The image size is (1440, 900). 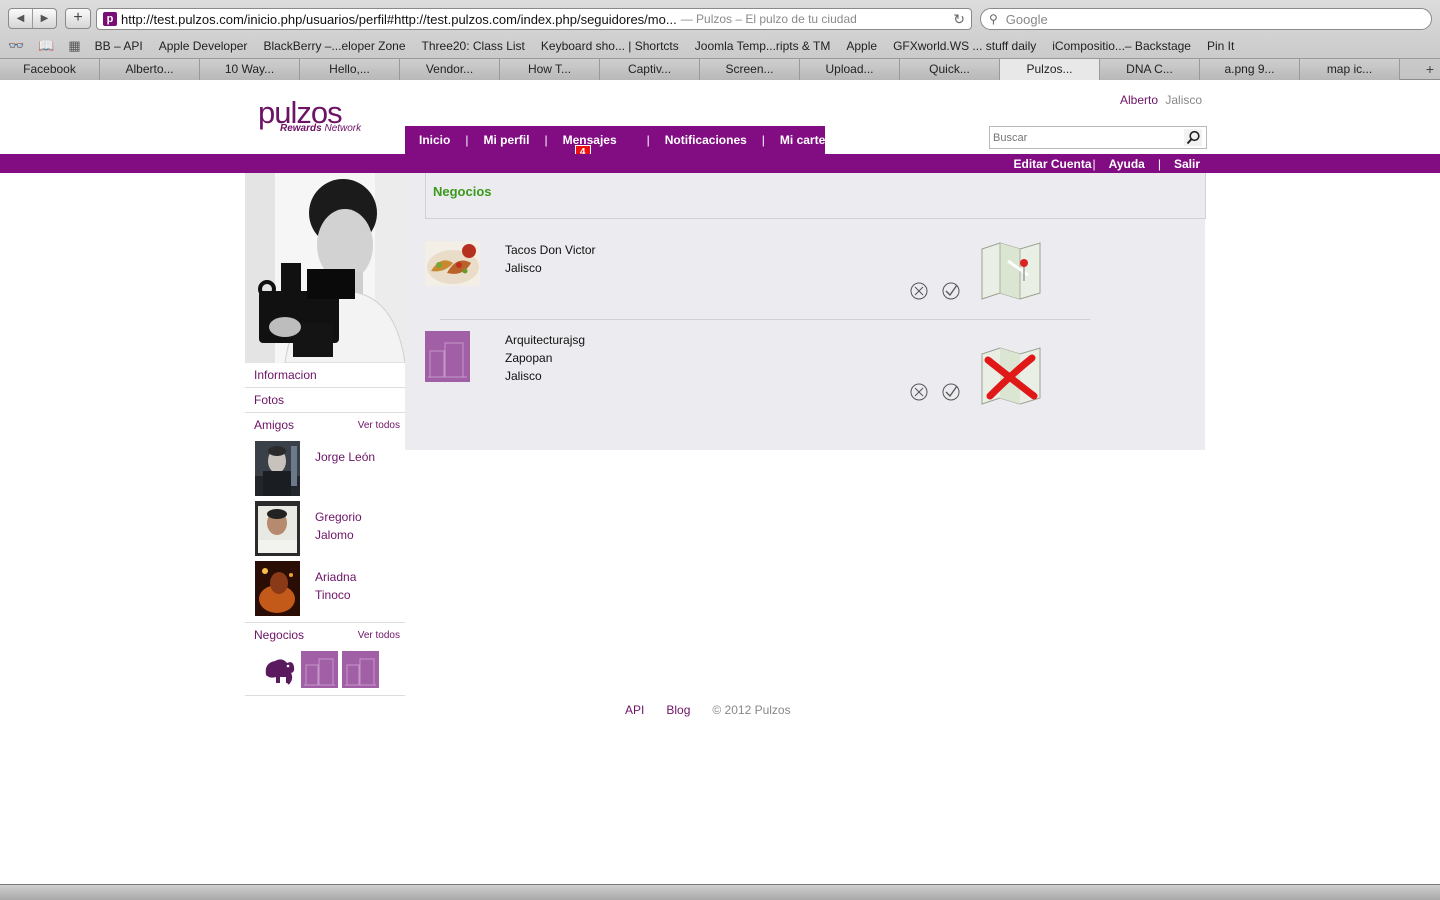 I want to click on bookmark-item: Pin It, so click(x=1220, y=46).